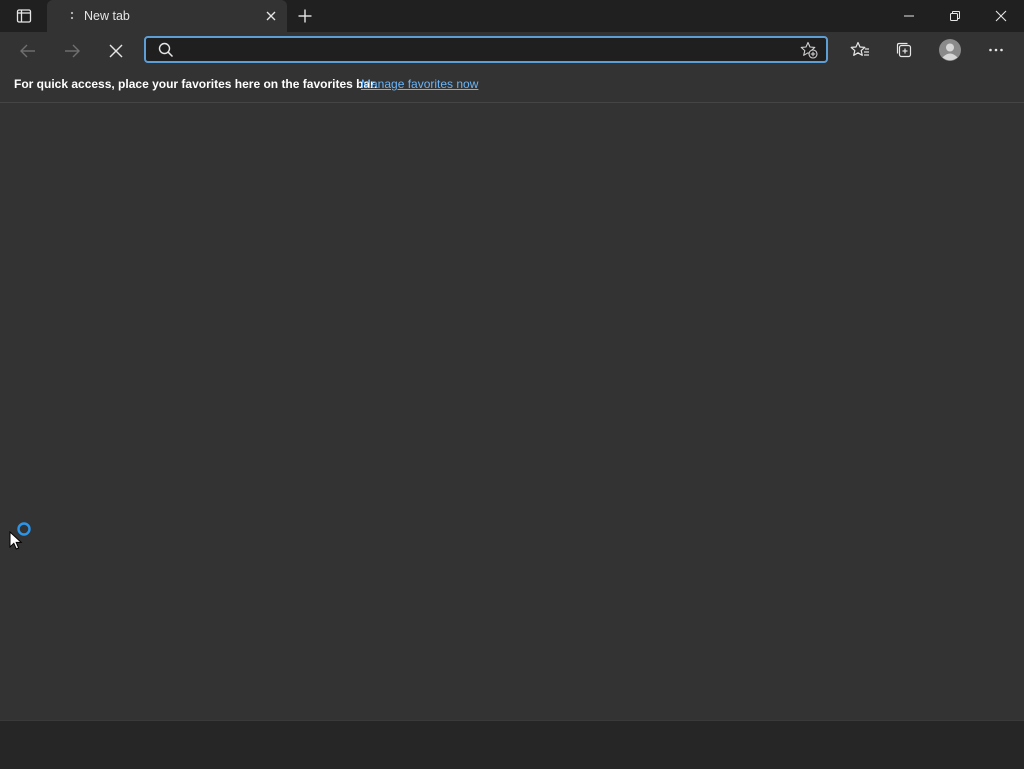  I want to click on loading-dots-icon, so click(67, 16).